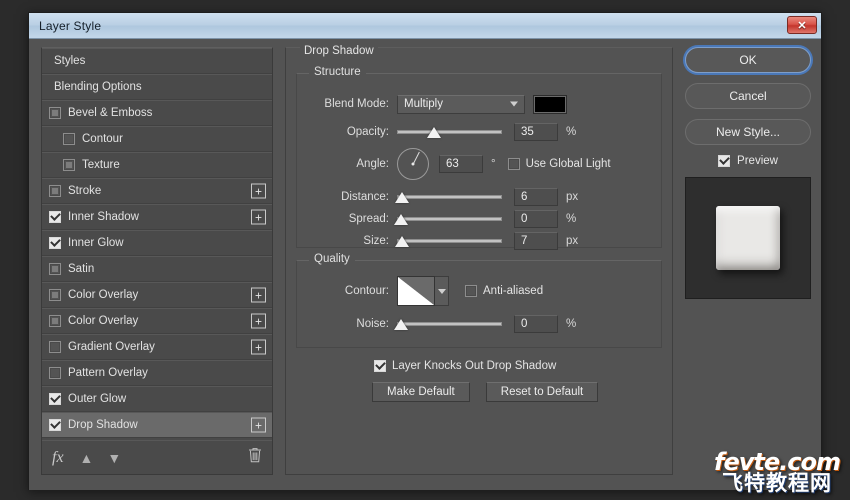 The height and width of the screenshot is (500, 850). I want to click on size-slider-thumb, so click(402, 241).